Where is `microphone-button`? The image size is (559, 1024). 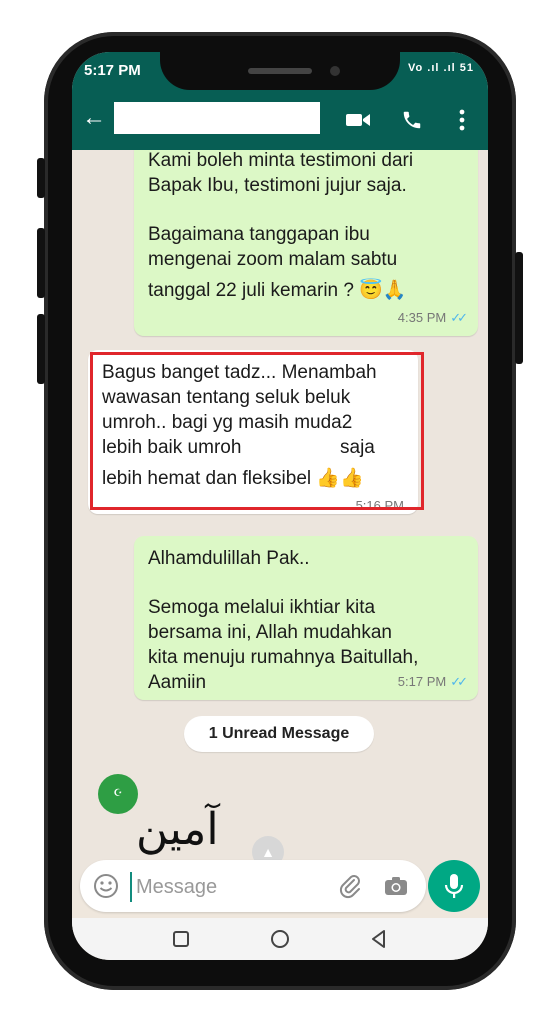
microphone-button is located at coordinates (454, 886).